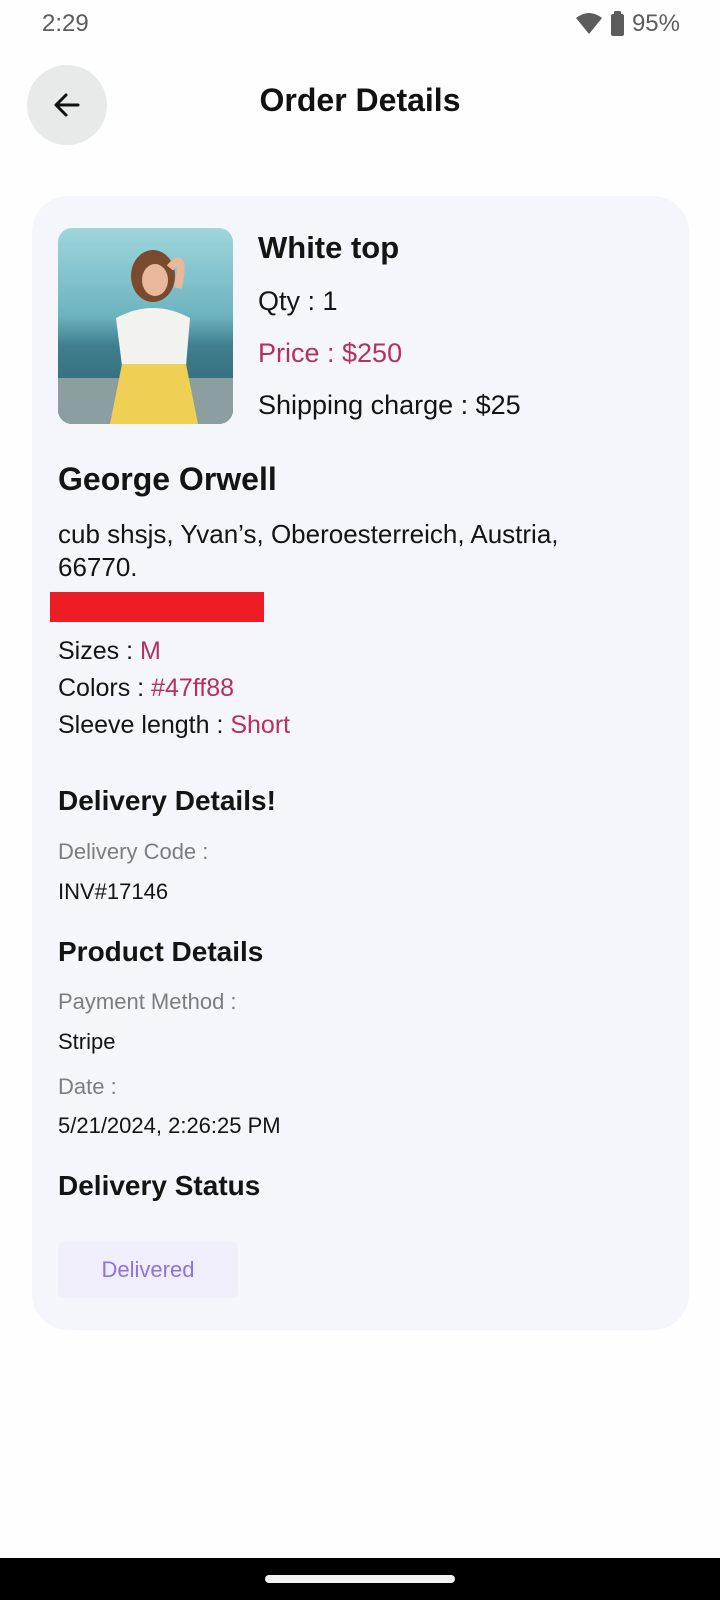 The width and height of the screenshot is (720, 1600). I want to click on status-badge: Delivered, so click(148, 1270).